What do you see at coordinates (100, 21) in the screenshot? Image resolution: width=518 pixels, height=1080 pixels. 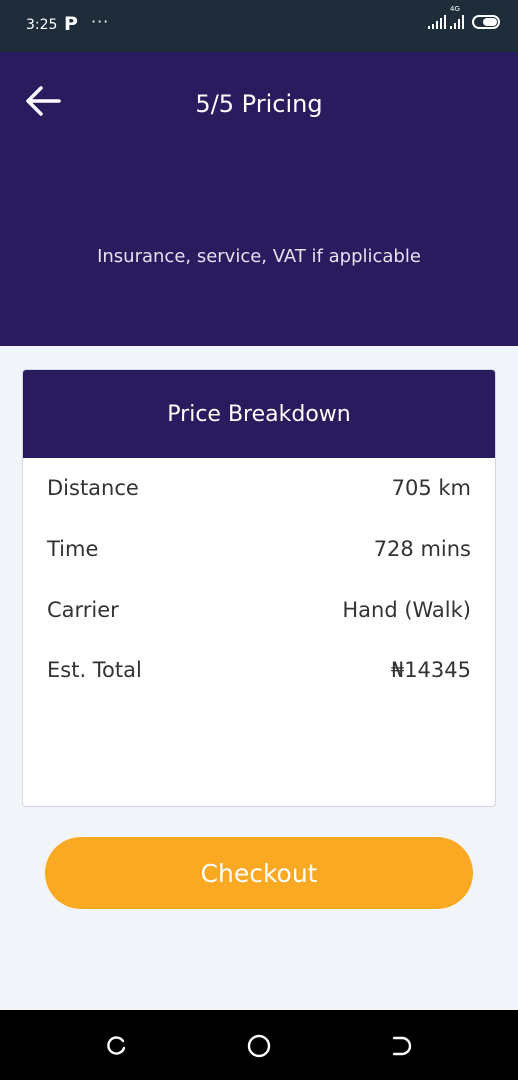 I see `more-notifications-icon: ···` at bounding box center [100, 21].